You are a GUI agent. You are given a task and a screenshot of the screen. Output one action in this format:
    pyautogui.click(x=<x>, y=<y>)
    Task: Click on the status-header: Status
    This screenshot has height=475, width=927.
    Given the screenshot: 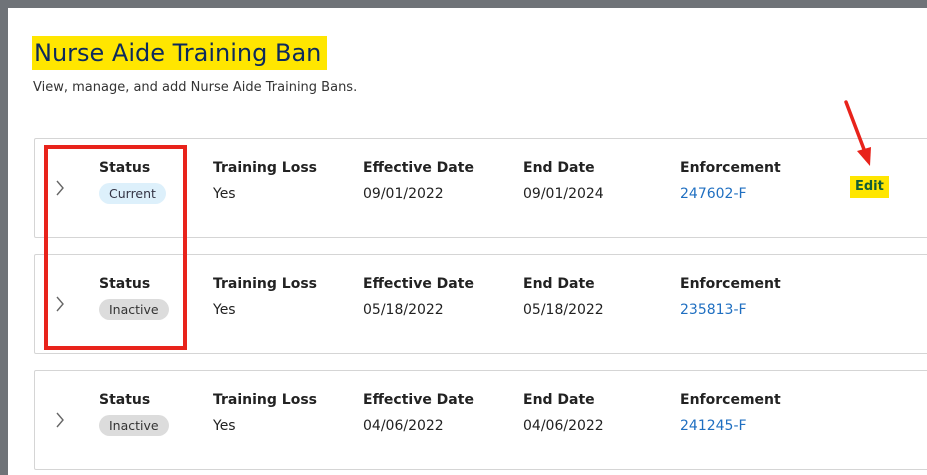 What is the action you would take?
    pyautogui.click(x=125, y=400)
    